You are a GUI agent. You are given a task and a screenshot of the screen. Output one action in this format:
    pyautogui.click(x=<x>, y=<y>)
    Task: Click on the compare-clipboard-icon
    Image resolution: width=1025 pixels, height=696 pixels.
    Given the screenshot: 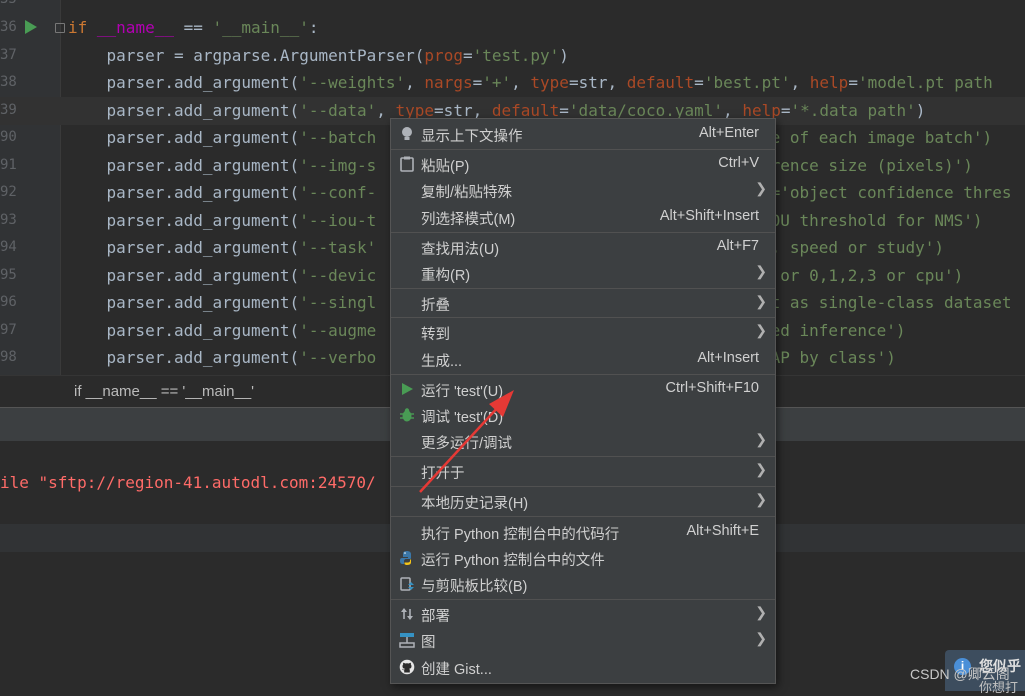 What is the action you would take?
    pyautogui.click(x=407, y=584)
    